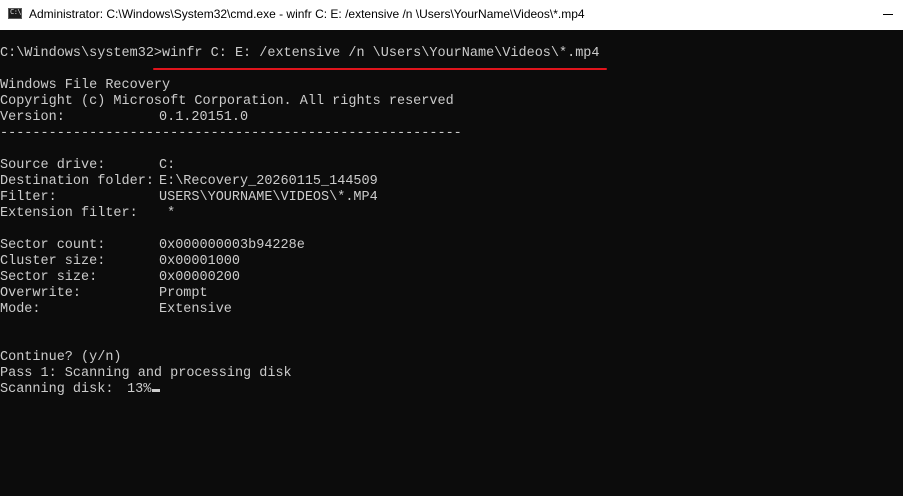 The width and height of the screenshot is (903, 496). What do you see at coordinates (880, 15) in the screenshot?
I see `minimize-button` at bounding box center [880, 15].